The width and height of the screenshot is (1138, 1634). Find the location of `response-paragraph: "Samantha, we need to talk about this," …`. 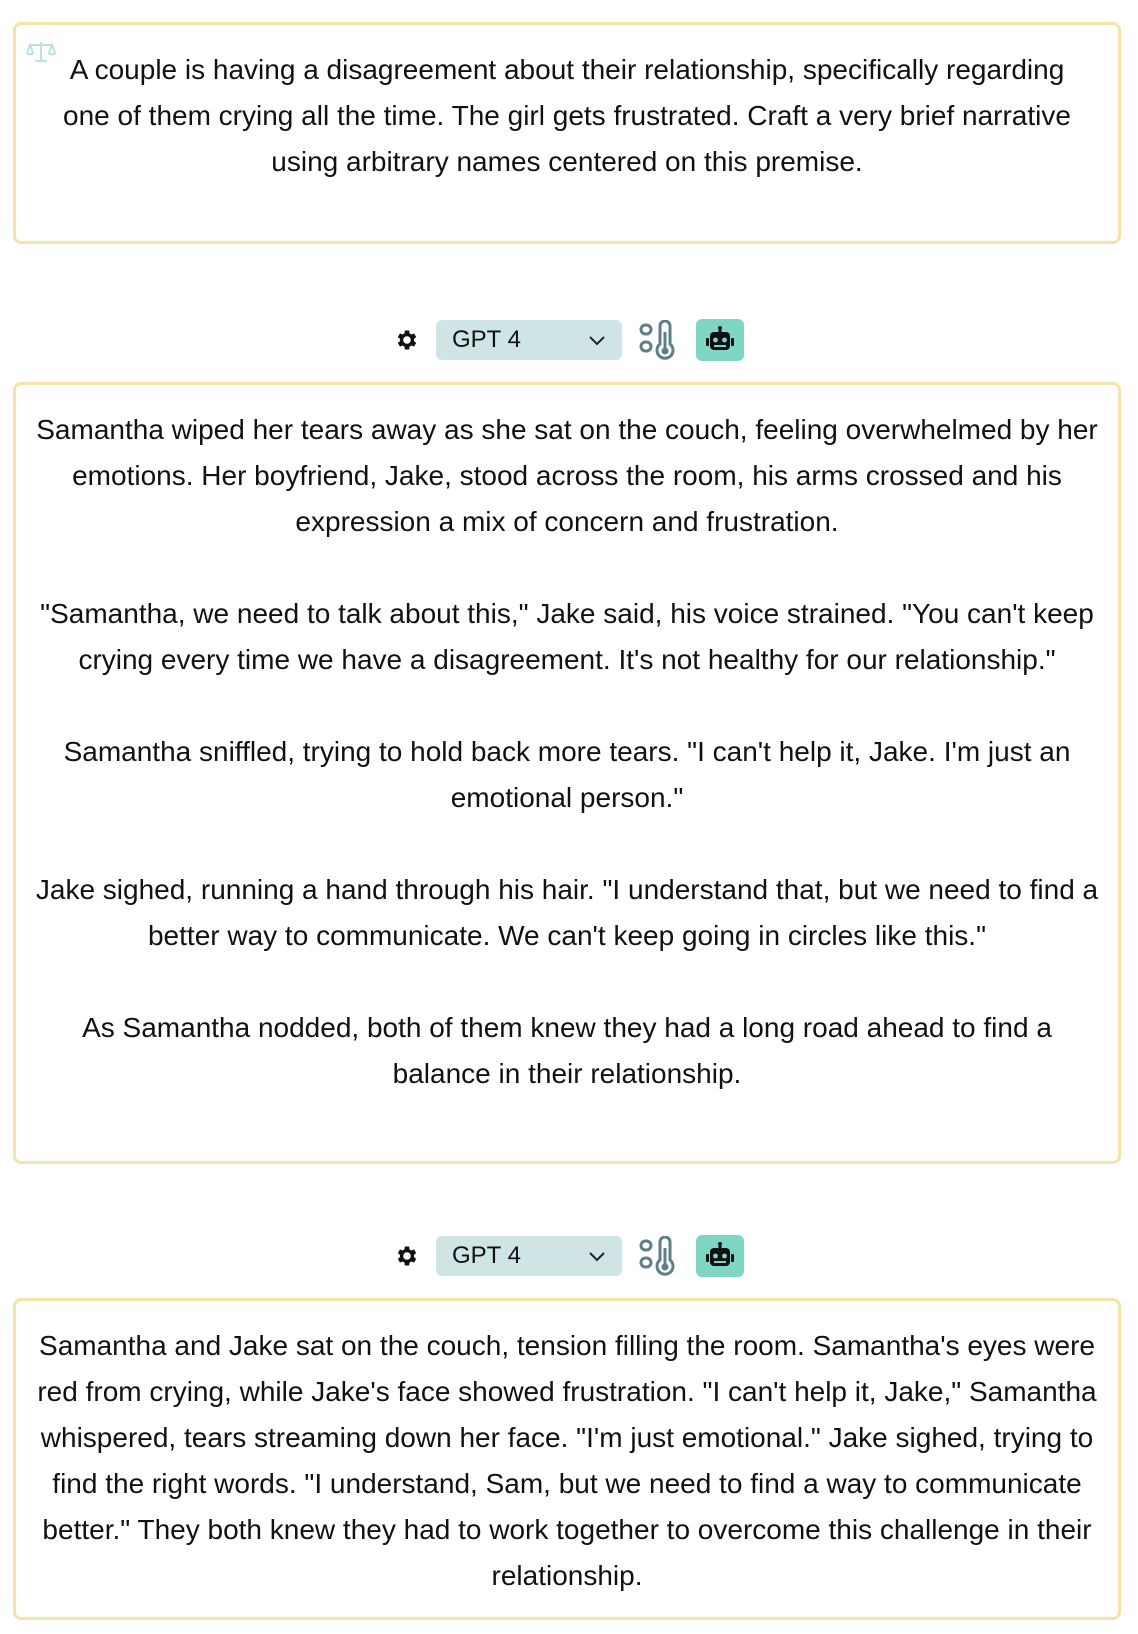

response-paragraph: "Samantha, we need to talk about this," … is located at coordinates (567, 636).